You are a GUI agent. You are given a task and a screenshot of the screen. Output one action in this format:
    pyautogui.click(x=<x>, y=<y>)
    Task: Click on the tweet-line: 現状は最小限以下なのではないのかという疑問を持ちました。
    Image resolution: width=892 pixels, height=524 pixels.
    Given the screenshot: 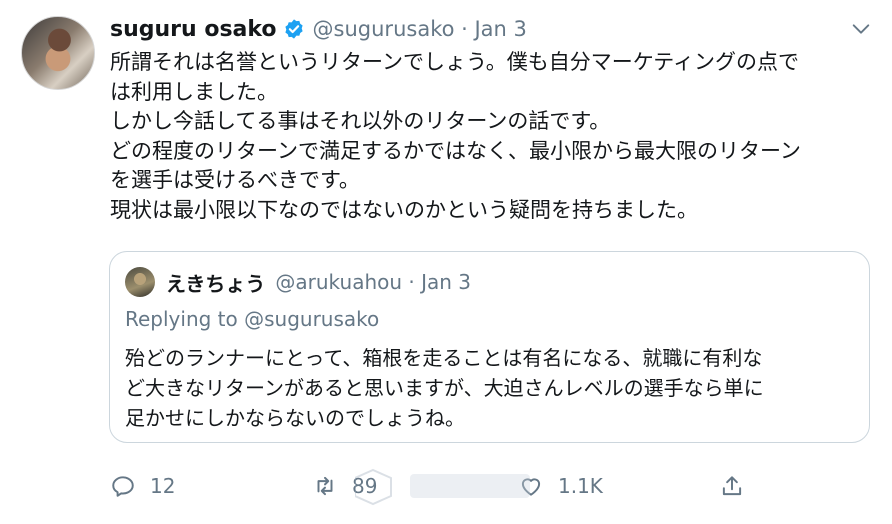 What is the action you would take?
    pyautogui.click(x=404, y=209)
    